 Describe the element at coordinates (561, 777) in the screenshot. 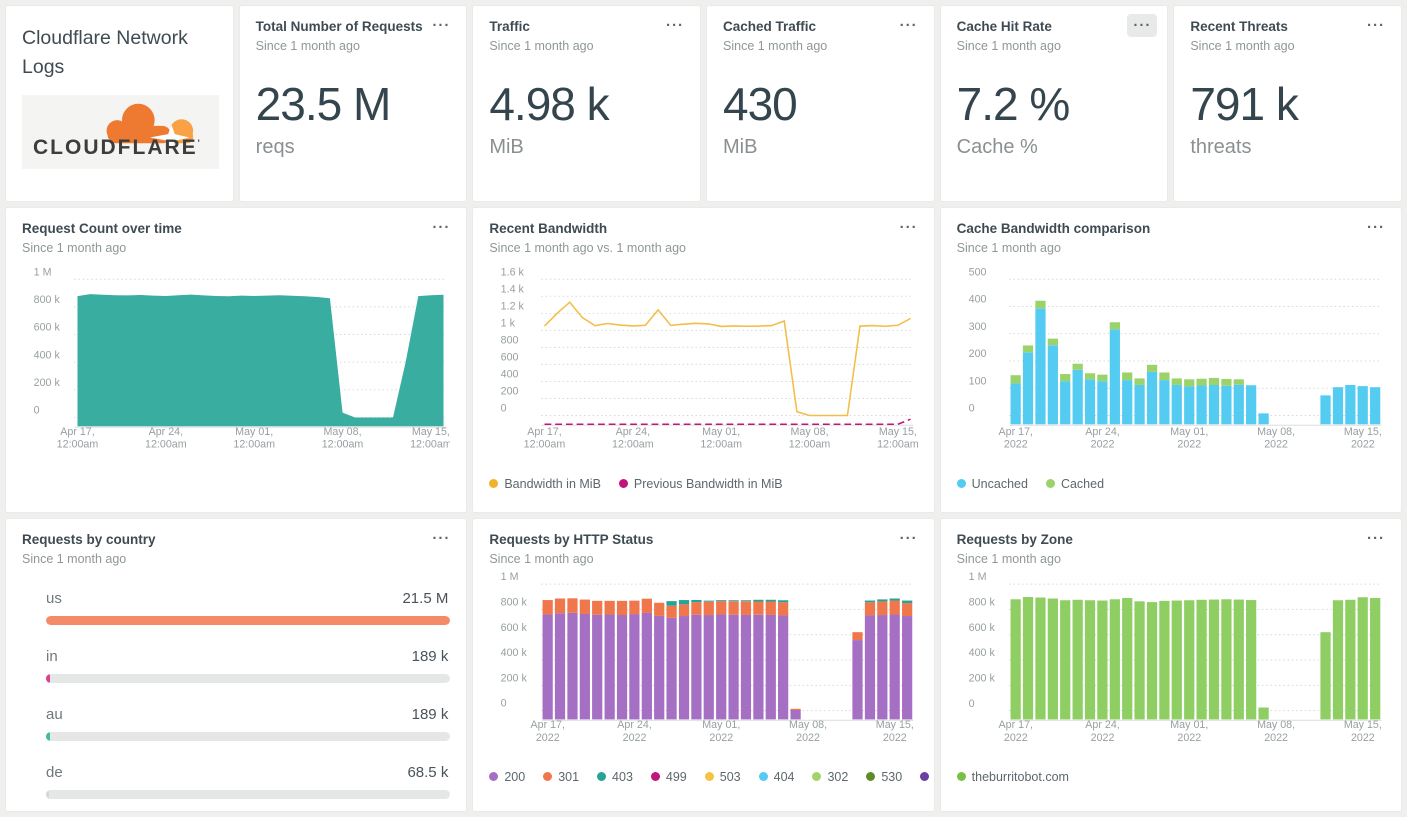

I see `legend-item: 301` at that location.